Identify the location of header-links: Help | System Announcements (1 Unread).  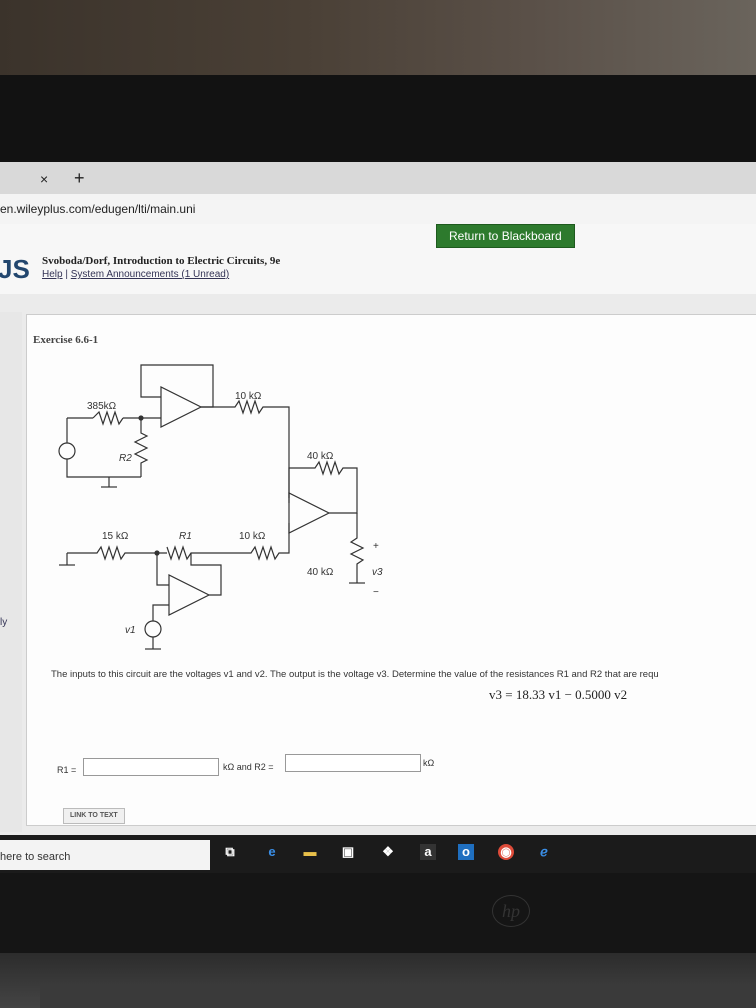
(135, 274).